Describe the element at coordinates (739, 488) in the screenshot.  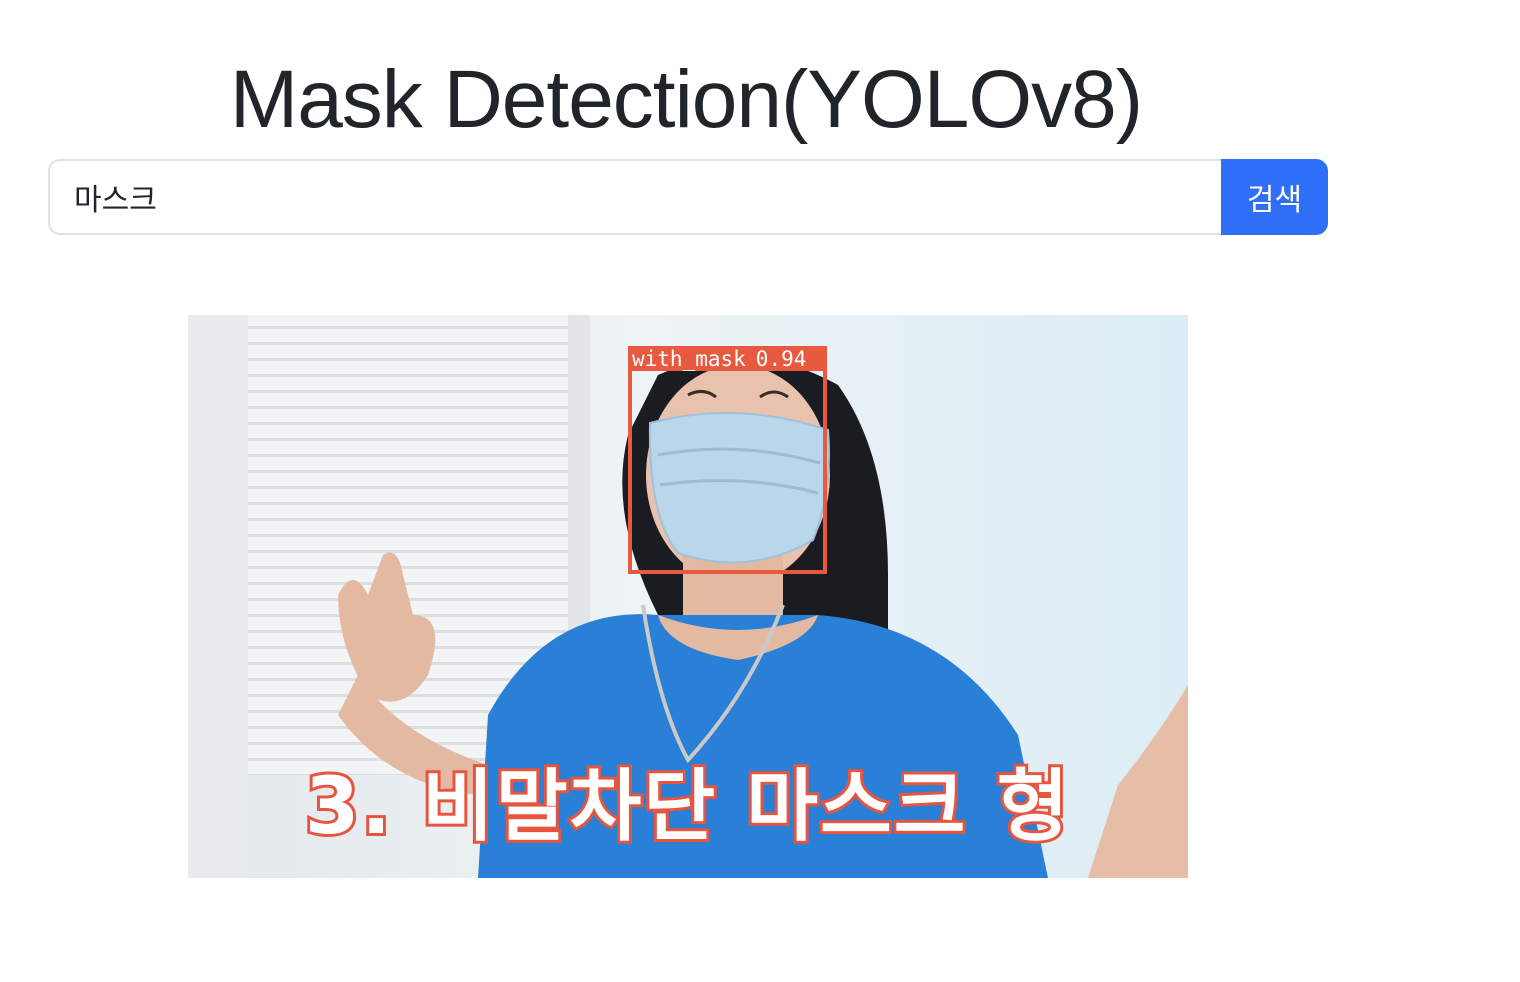
I see `face-mask-shape` at that location.